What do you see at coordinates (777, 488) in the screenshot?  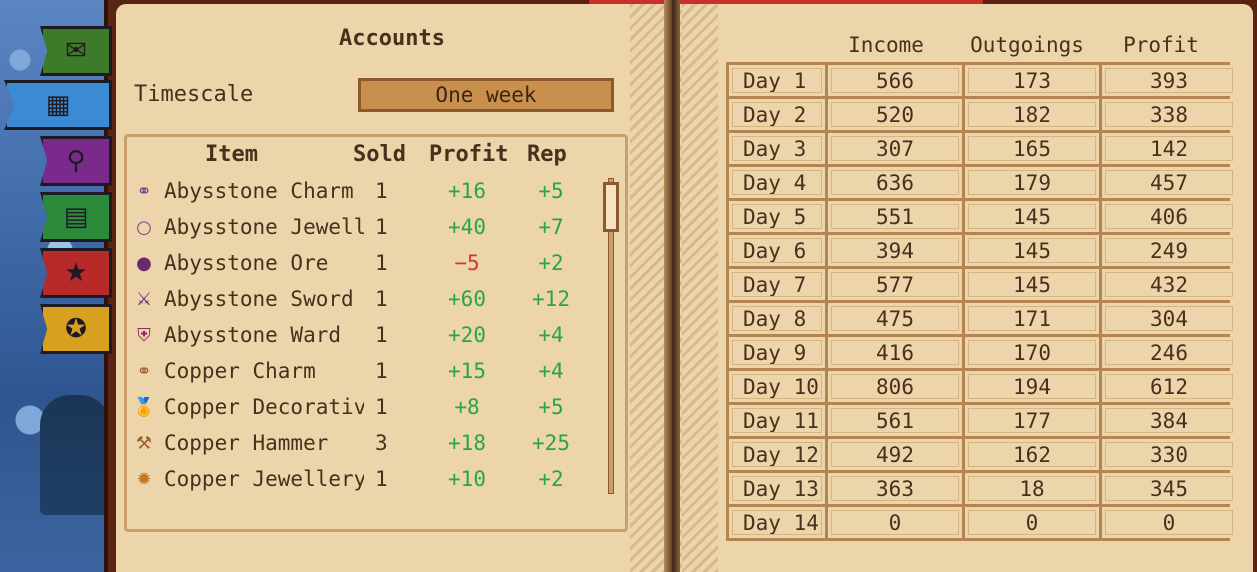 I see `day-label: Day 13` at bounding box center [777, 488].